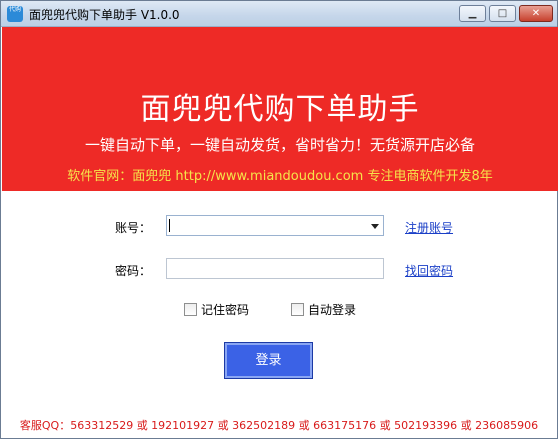  Describe the element at coordinates (268, 360) in the screenshot. I see `login-button: 登录` at that location.